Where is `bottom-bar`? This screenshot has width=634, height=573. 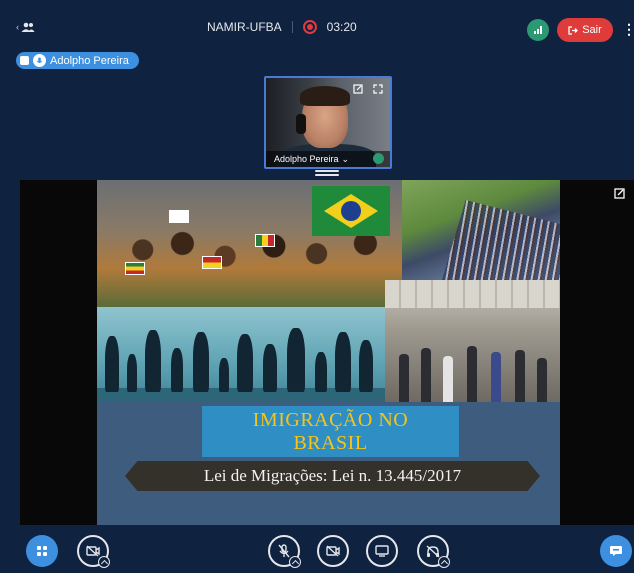 bottom-bar is located at coordinates (317, 549).